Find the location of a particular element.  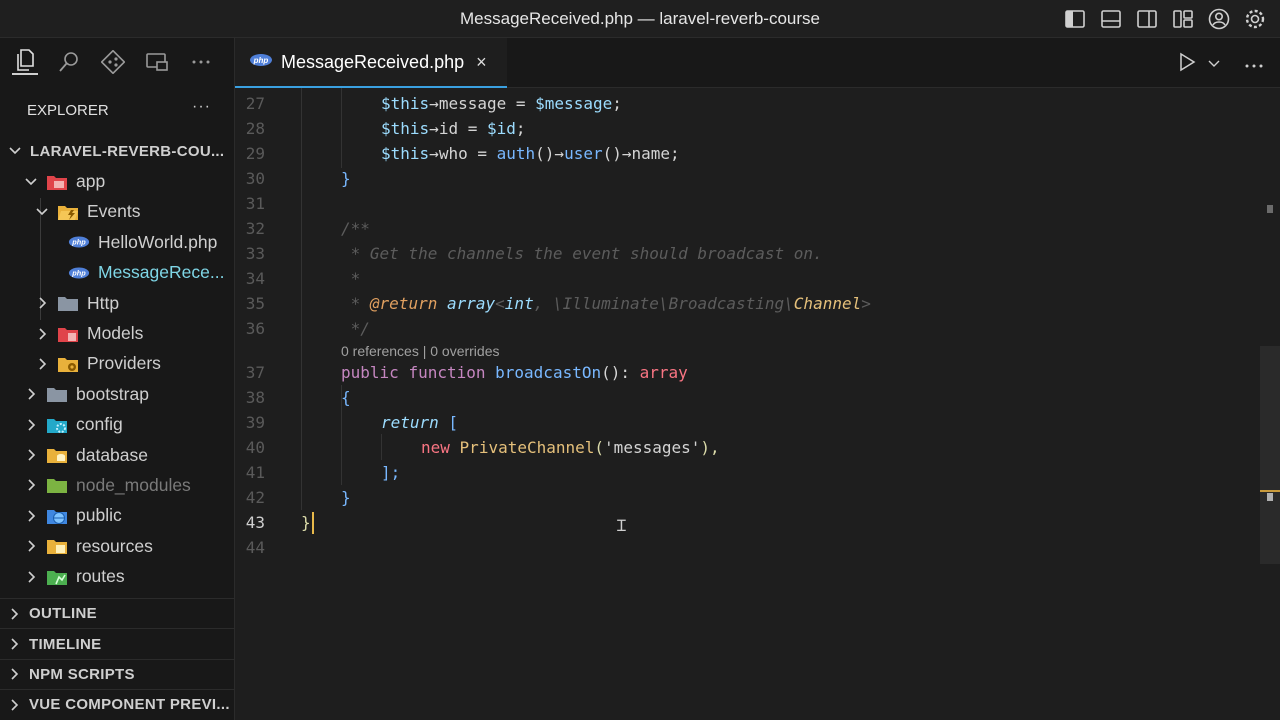

tree-item-resources: resources is located at coordinates (117, 546).